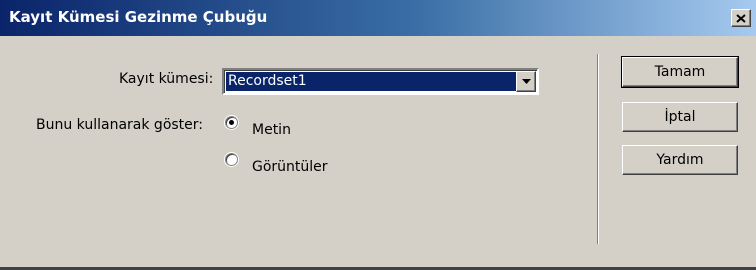 This screenshot has height=270, width=756. Describe the element at coordinates (680, 72) in the screenshot. I see `ok-button: Tamam` at that location.